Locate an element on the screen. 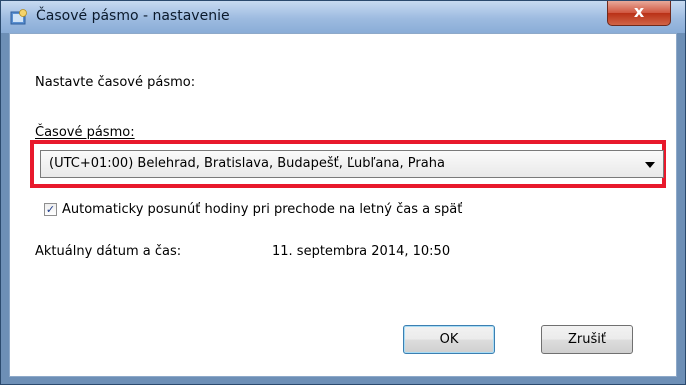 The height and width of the screenshot is (385, 686). checkmark-icon: ✓ is located at coordinates (50, 209).